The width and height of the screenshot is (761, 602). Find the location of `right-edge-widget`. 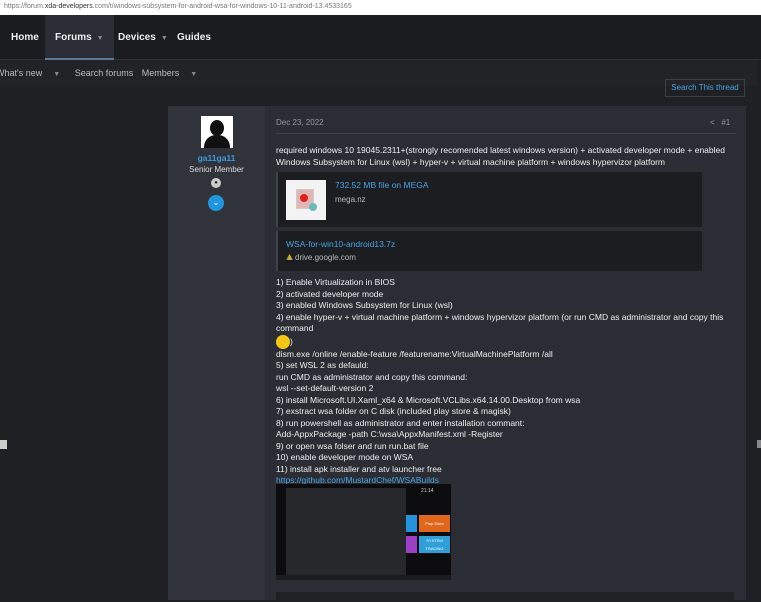

right-edge-widget is located at coordinates (759, 444).